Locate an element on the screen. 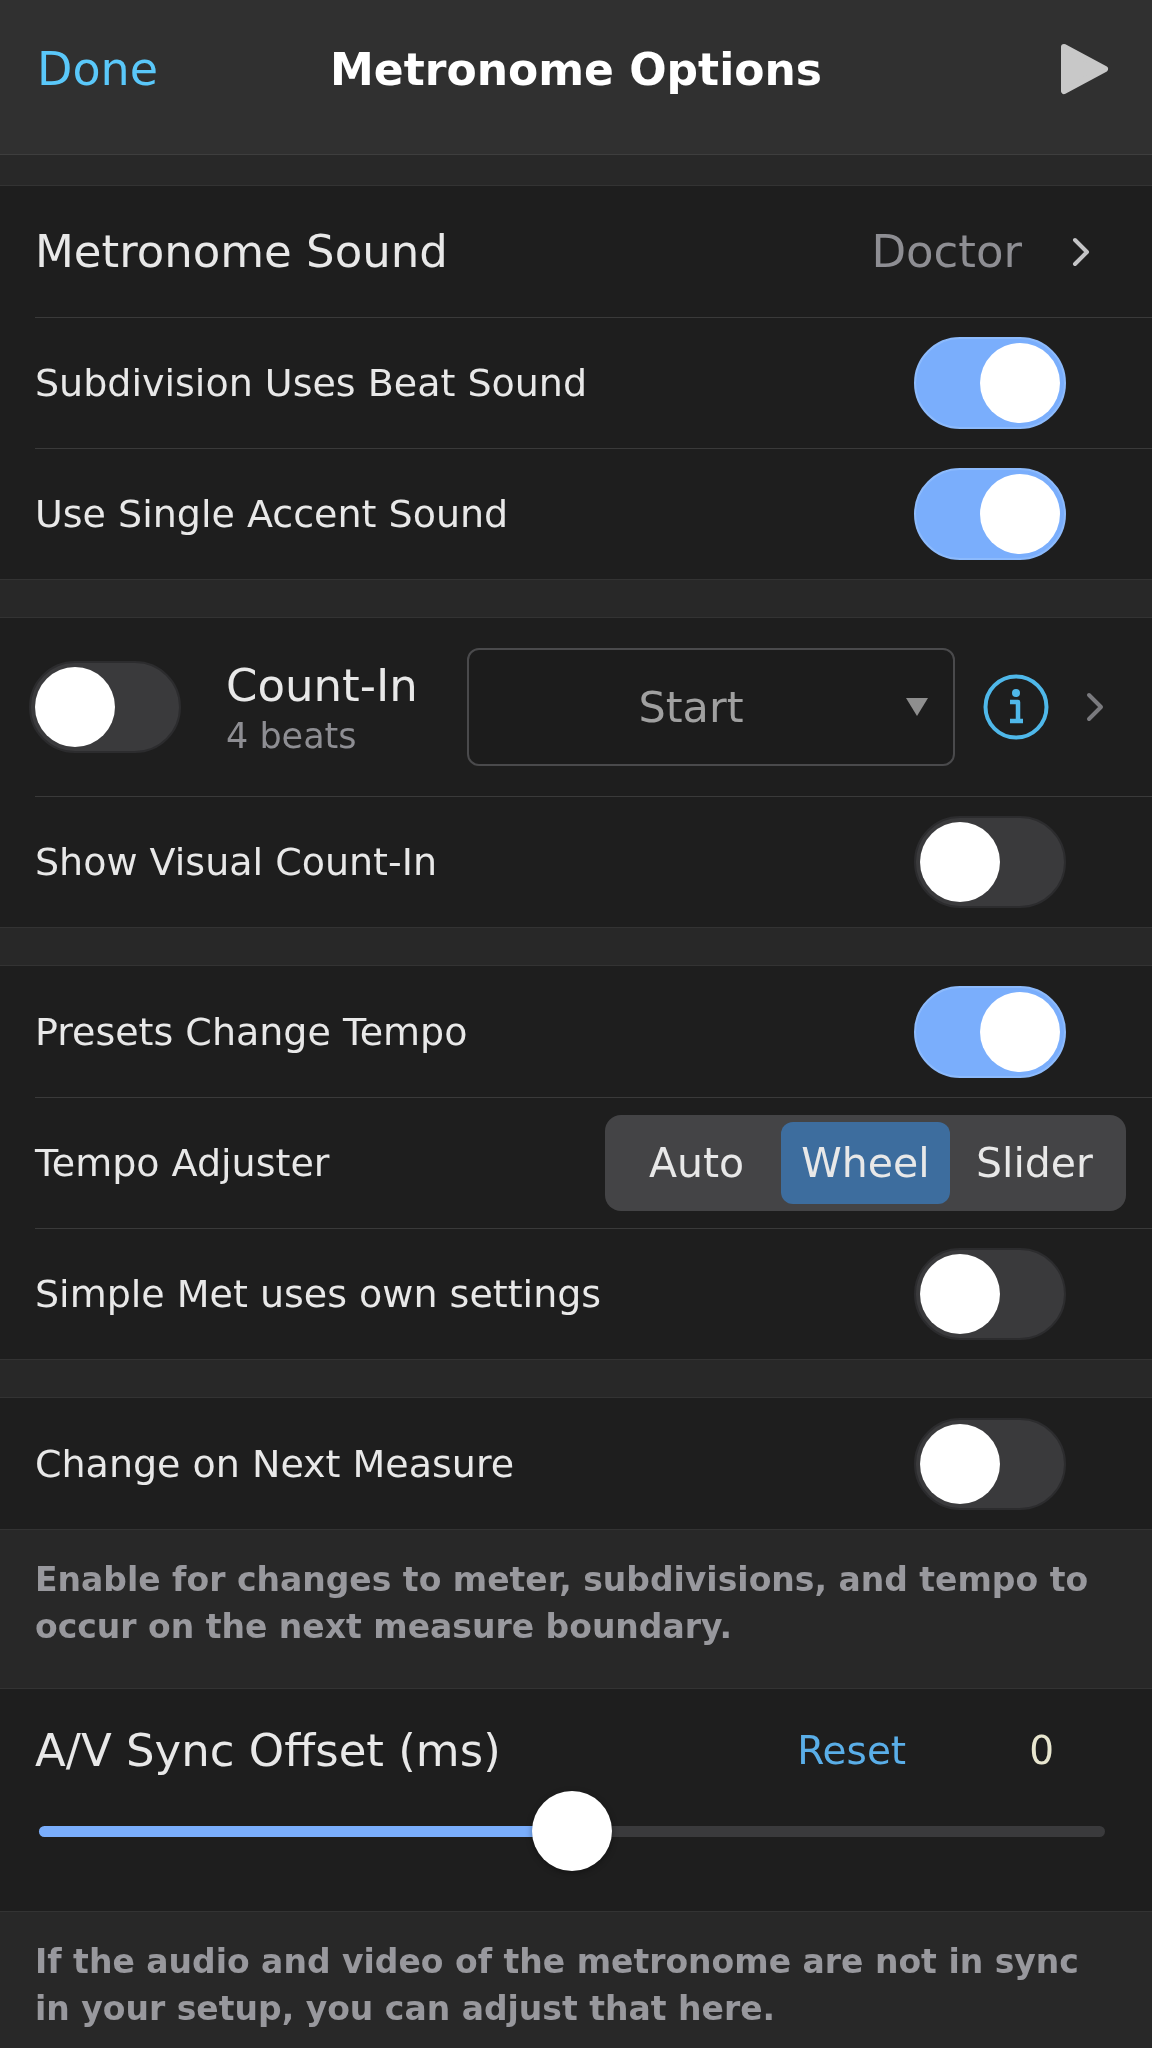  segment-option: Slider is located at coordinates (1034, 1163).